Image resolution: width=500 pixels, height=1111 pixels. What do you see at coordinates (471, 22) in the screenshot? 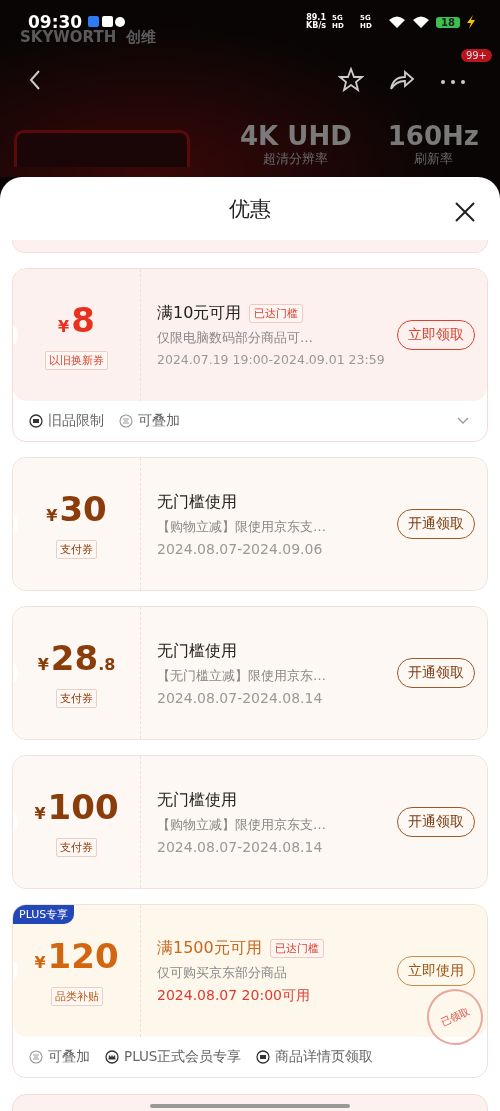
I see `charging-icon` at bounding box center [471, 22].